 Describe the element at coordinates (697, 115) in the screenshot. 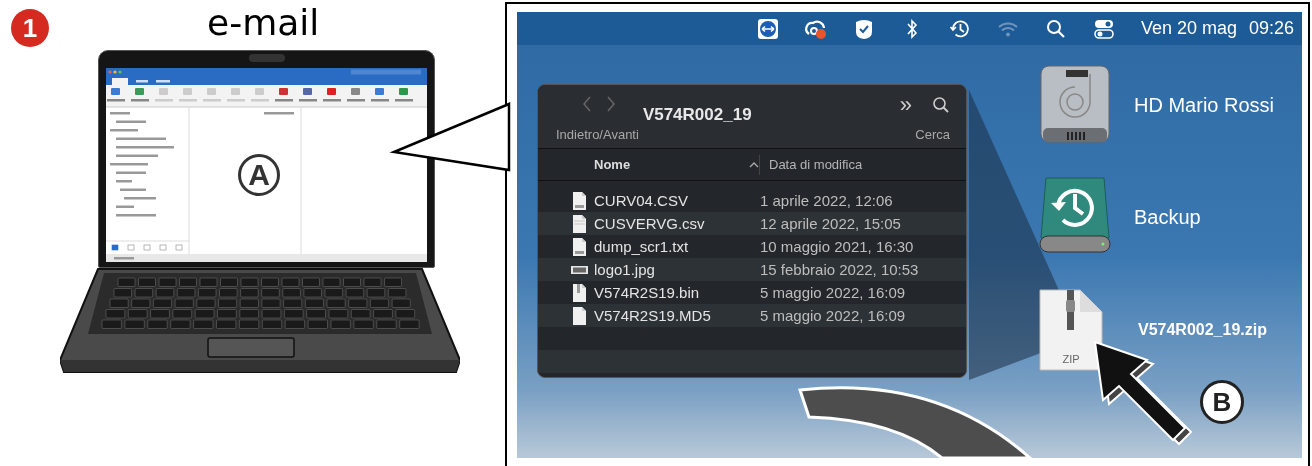

I see `window-title: V574R002_19` at that location.